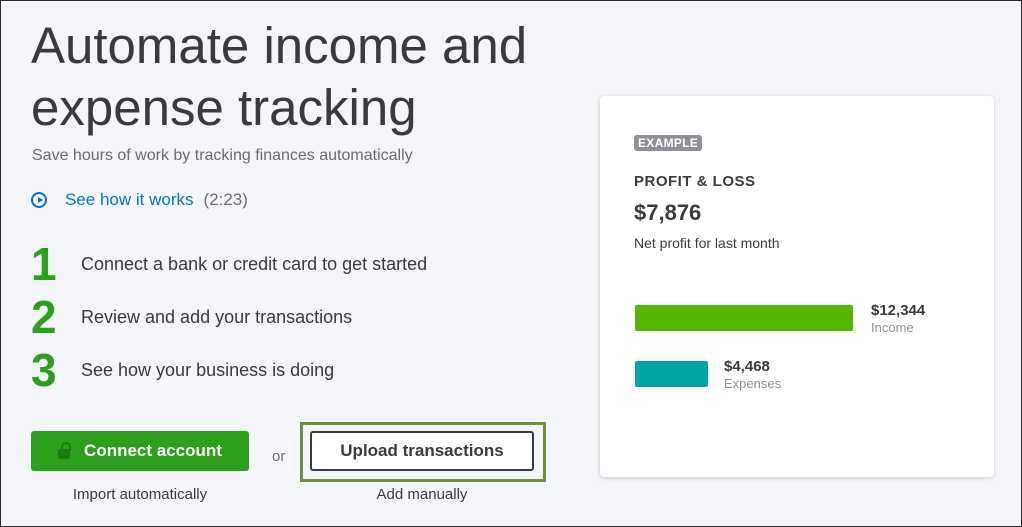  What do you see at coordinates (892, 327) in the screenshot?
I see `income-label: Income` at bounding box center [892, 327].